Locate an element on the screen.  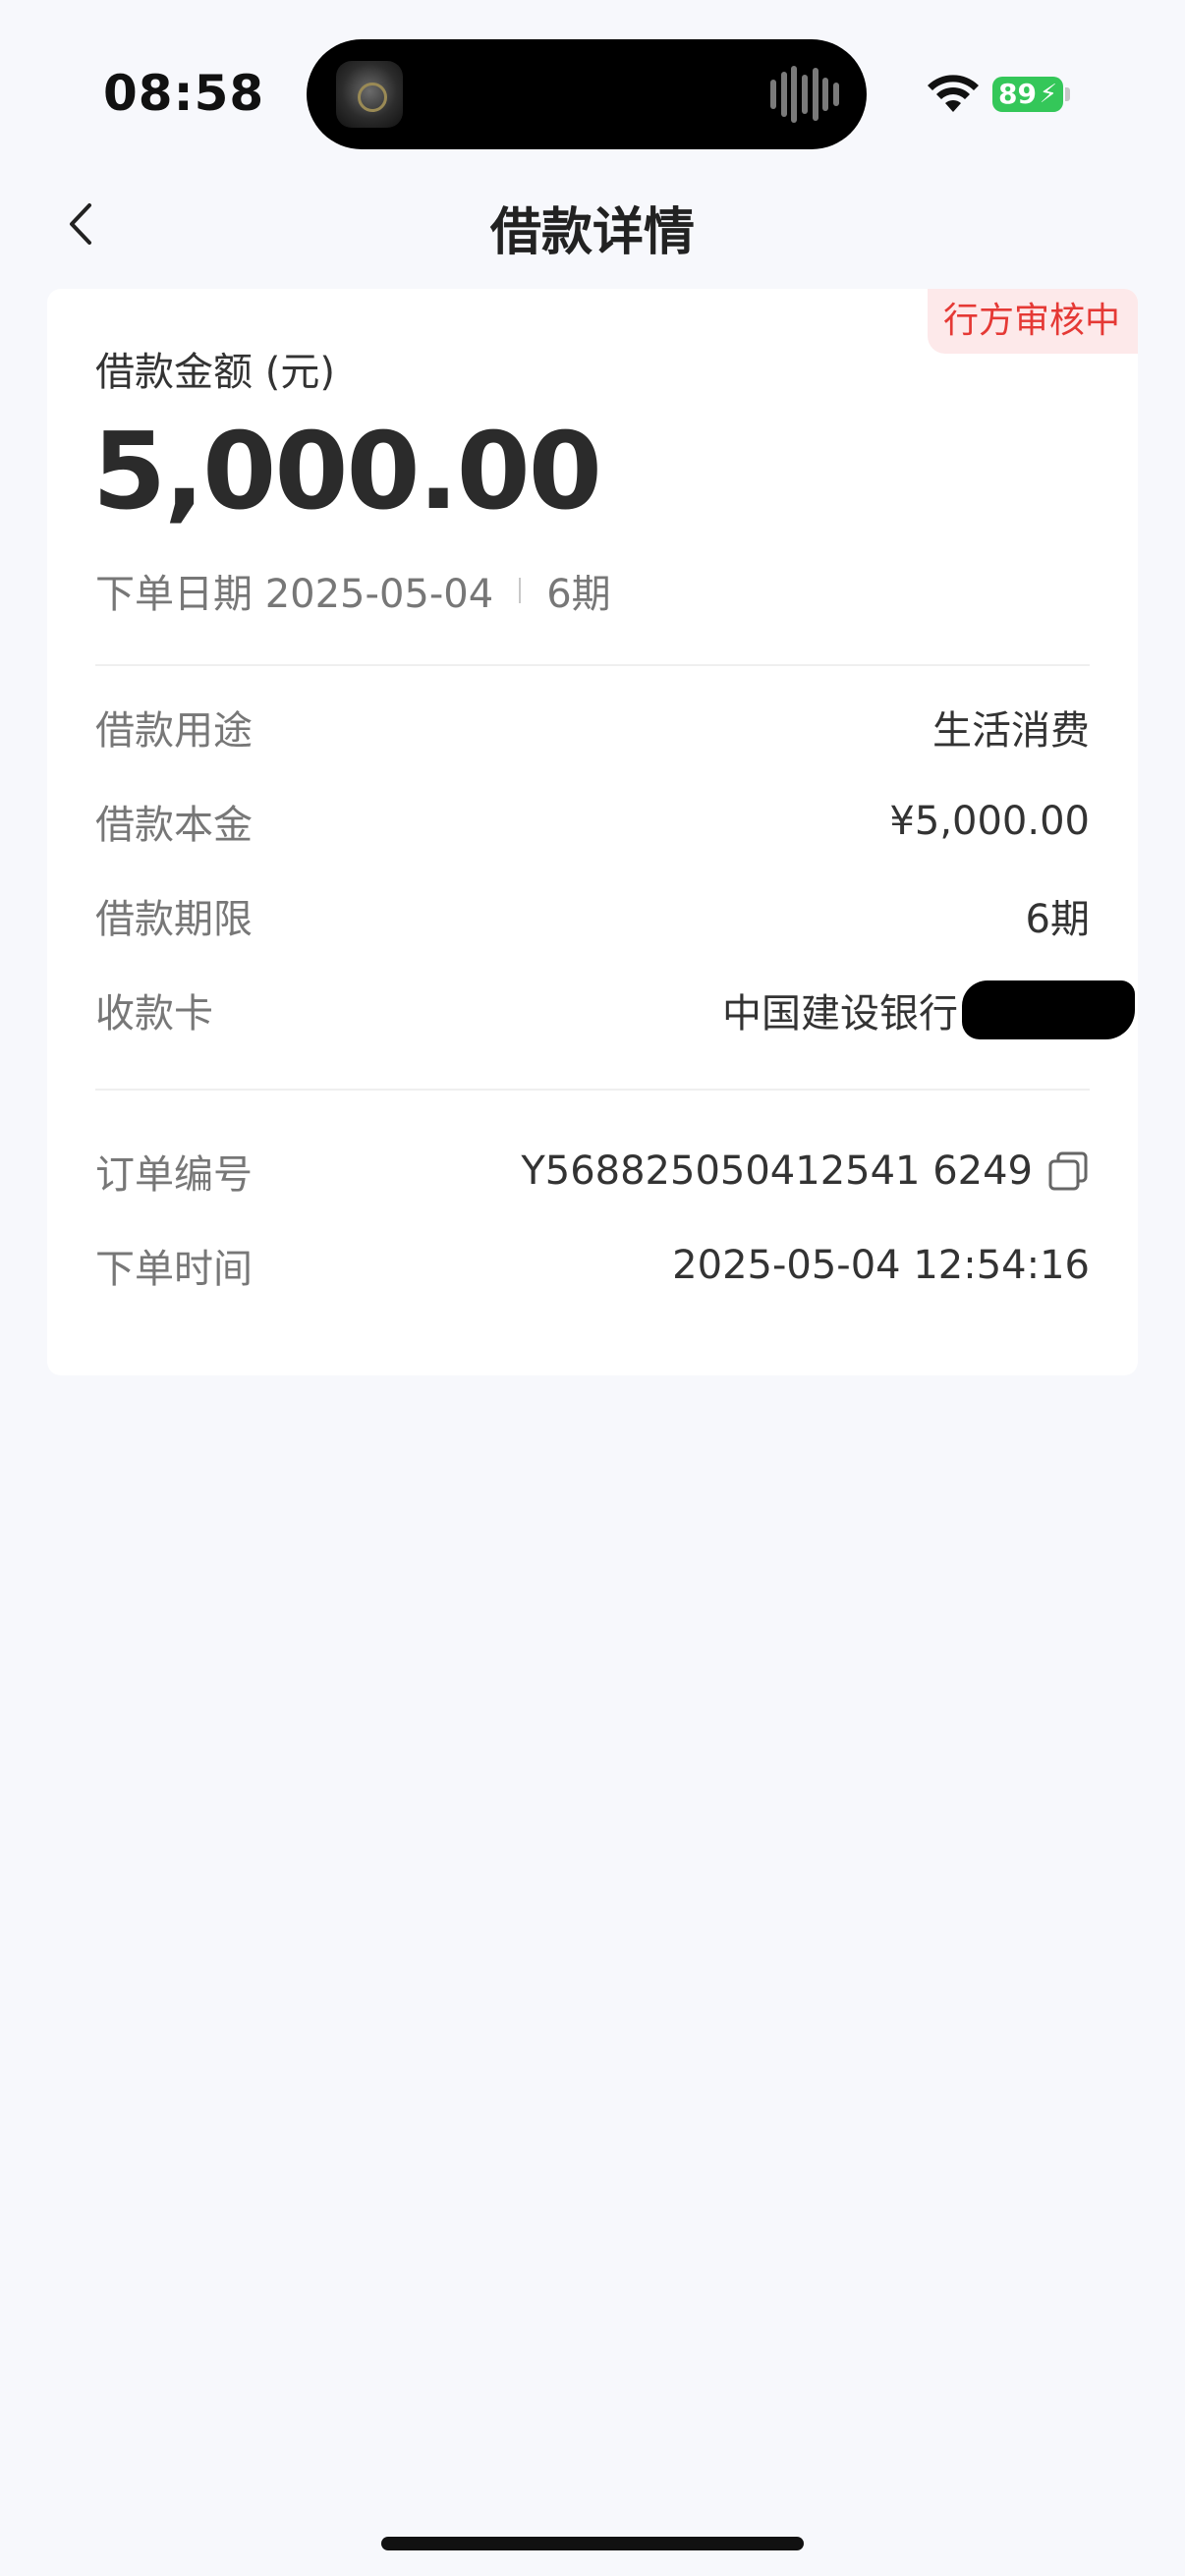
row-label: 借款用途 is located at coordinates (174, 731).